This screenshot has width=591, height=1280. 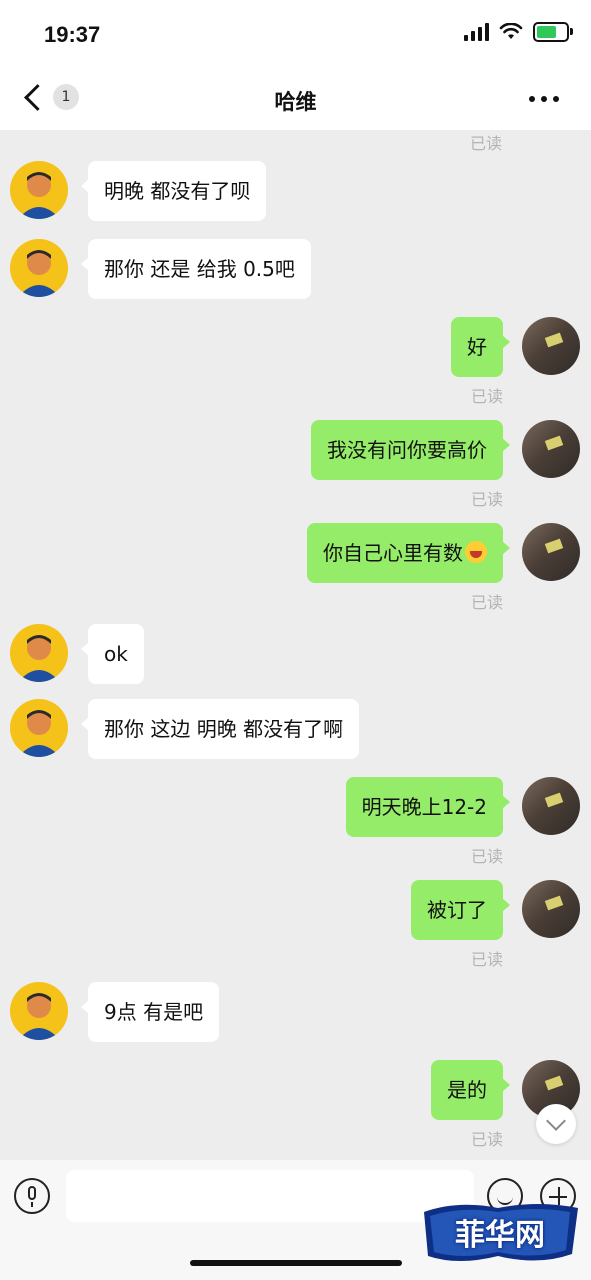 What do you see at coordinates (470, 1090) in the screenshot?
I see `sent-message-bubble: 是的` at bounding box center [470, 1090].